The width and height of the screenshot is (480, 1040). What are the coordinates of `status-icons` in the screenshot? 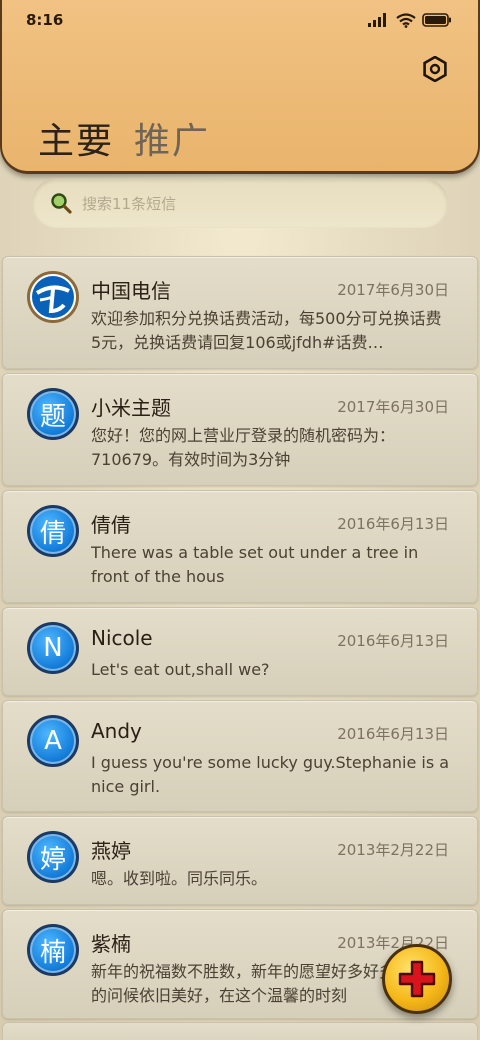 It's located at (410, 20).